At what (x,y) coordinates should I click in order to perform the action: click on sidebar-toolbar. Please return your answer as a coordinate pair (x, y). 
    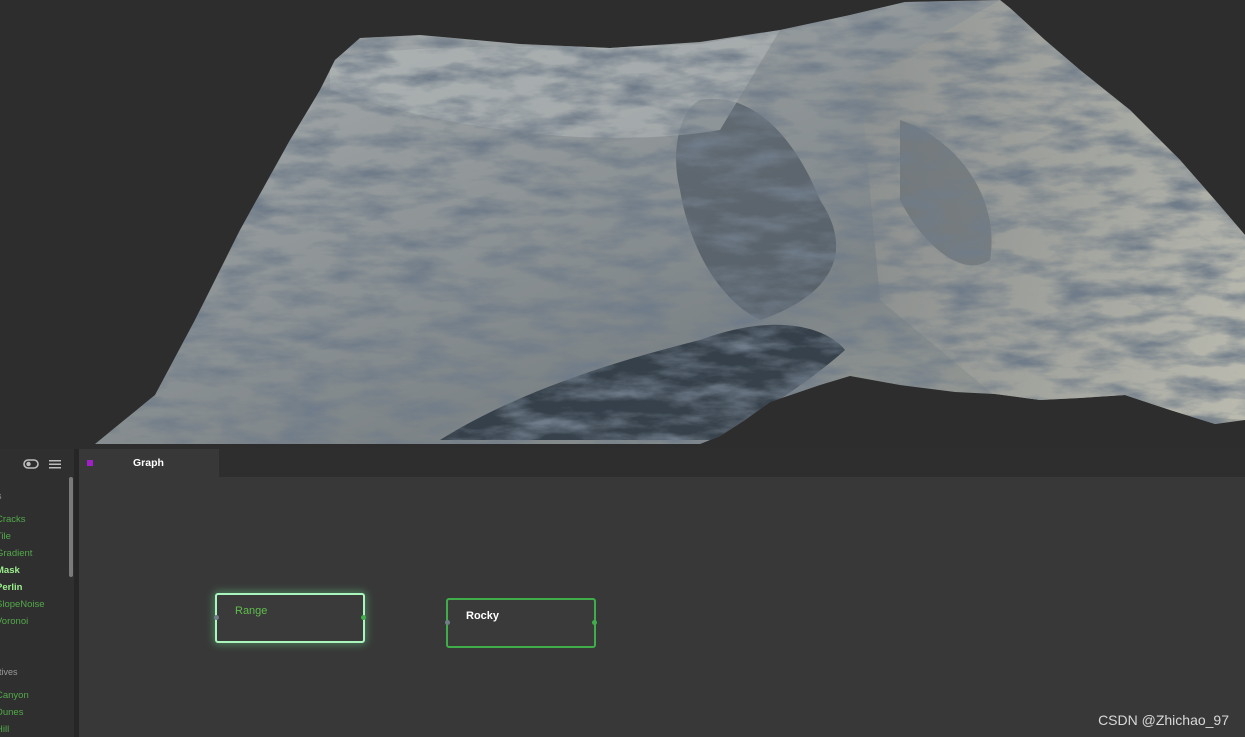
    Looking at the image, I should click on (37, 463).